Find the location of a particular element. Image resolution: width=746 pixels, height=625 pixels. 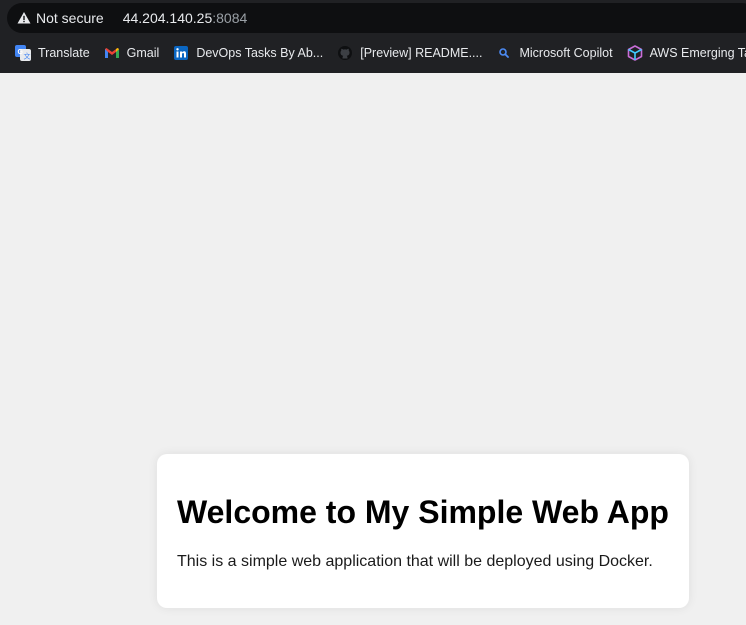

linkedin-icon is located at coordinates (181, 53).